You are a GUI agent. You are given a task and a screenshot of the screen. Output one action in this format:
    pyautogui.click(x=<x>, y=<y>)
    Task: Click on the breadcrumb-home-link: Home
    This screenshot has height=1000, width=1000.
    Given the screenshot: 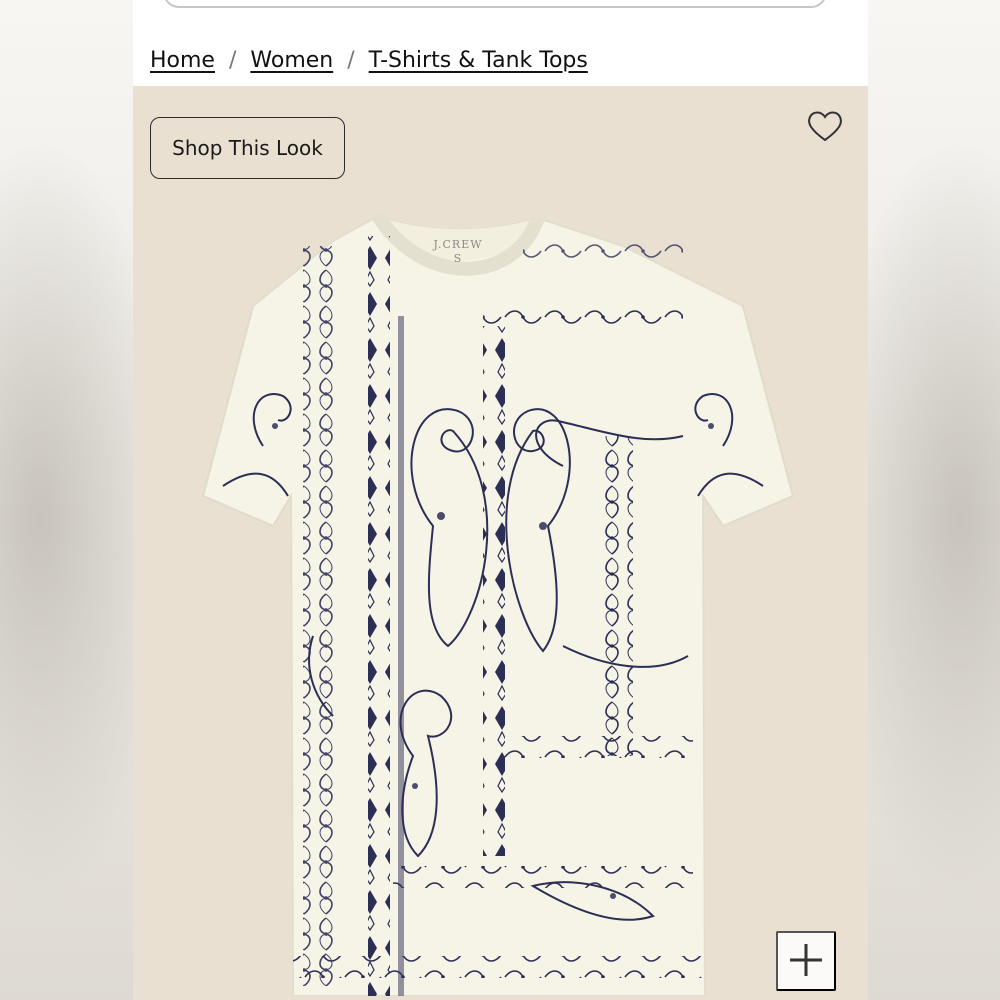 What is the action you would take?
    pyautogui.click(x=182, y=60)
    